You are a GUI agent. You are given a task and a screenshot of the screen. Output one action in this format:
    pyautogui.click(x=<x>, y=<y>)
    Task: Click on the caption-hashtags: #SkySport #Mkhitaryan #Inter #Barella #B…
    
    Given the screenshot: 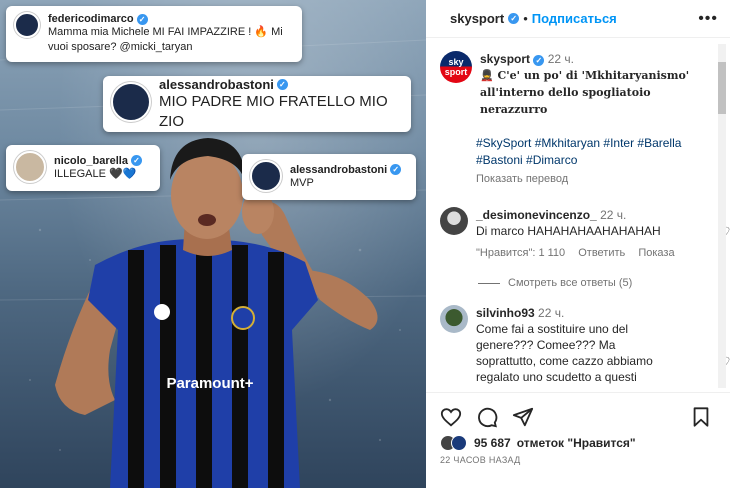 What is the action you would take?
    pyautogui.click(x=591, y=152)
    